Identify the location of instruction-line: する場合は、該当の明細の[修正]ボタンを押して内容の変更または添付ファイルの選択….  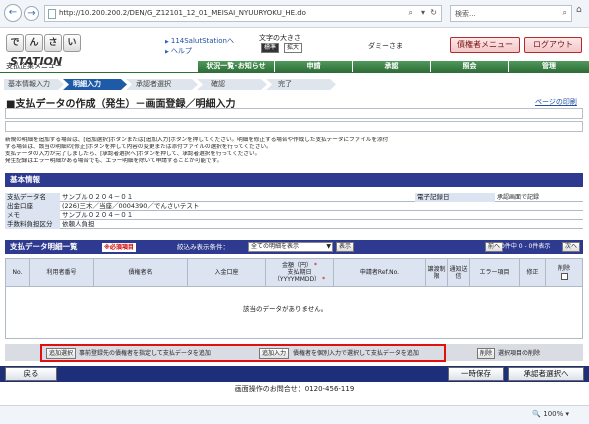
(138, 147).